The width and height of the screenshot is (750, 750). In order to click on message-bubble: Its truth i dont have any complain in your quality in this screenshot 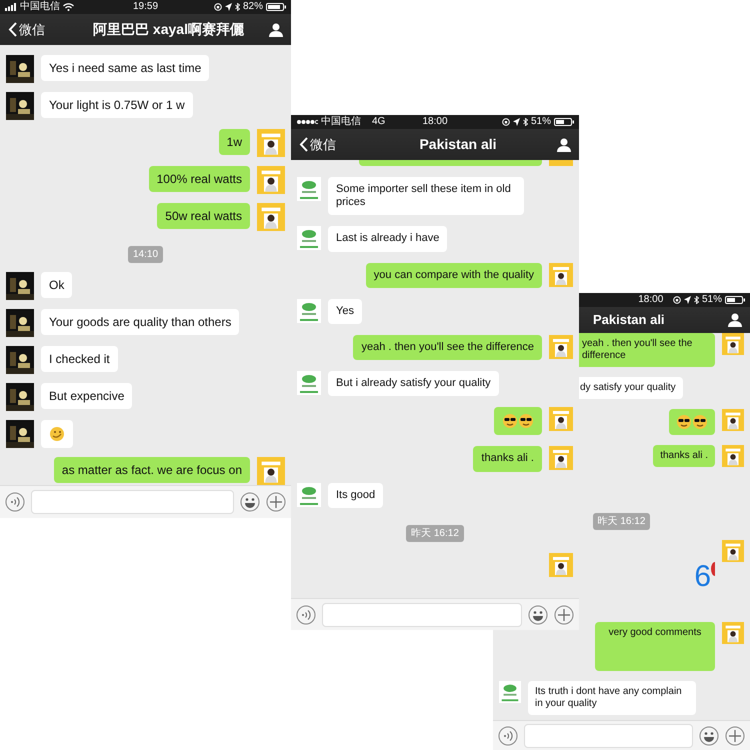, I will do `click(612, 698)`.